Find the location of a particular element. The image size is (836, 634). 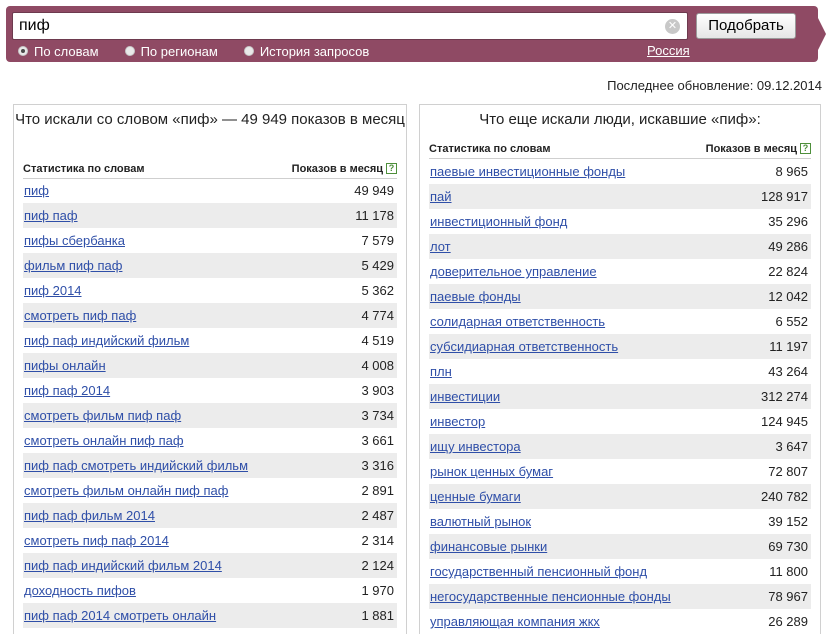

region-link: Россия is located at coordinates (668, 50).